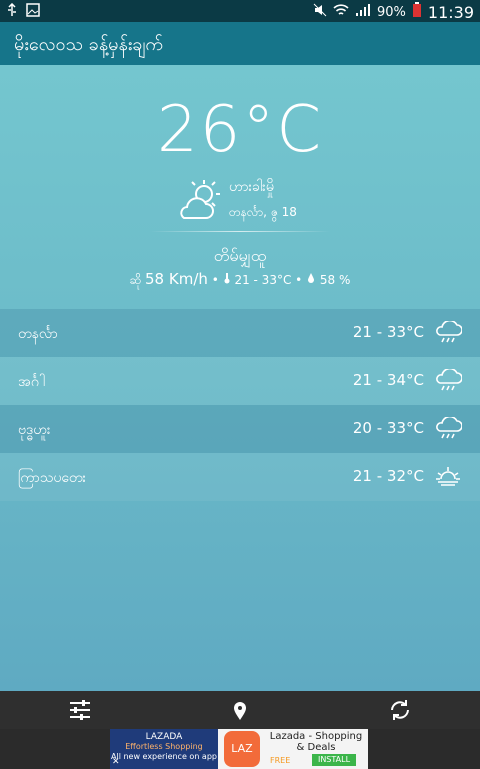  What do you see at coordinates (229, 280) in the screenshot?
I see `thermometer-icon` at bounding box center [229, 280].